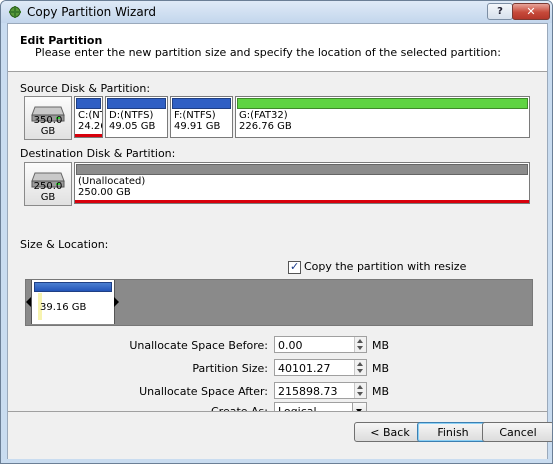 The height and width of the screenshot is (464, 553). Describe the element at coordinates (116, 302) in the screenshot. I see `right-resize-handle` at that location.